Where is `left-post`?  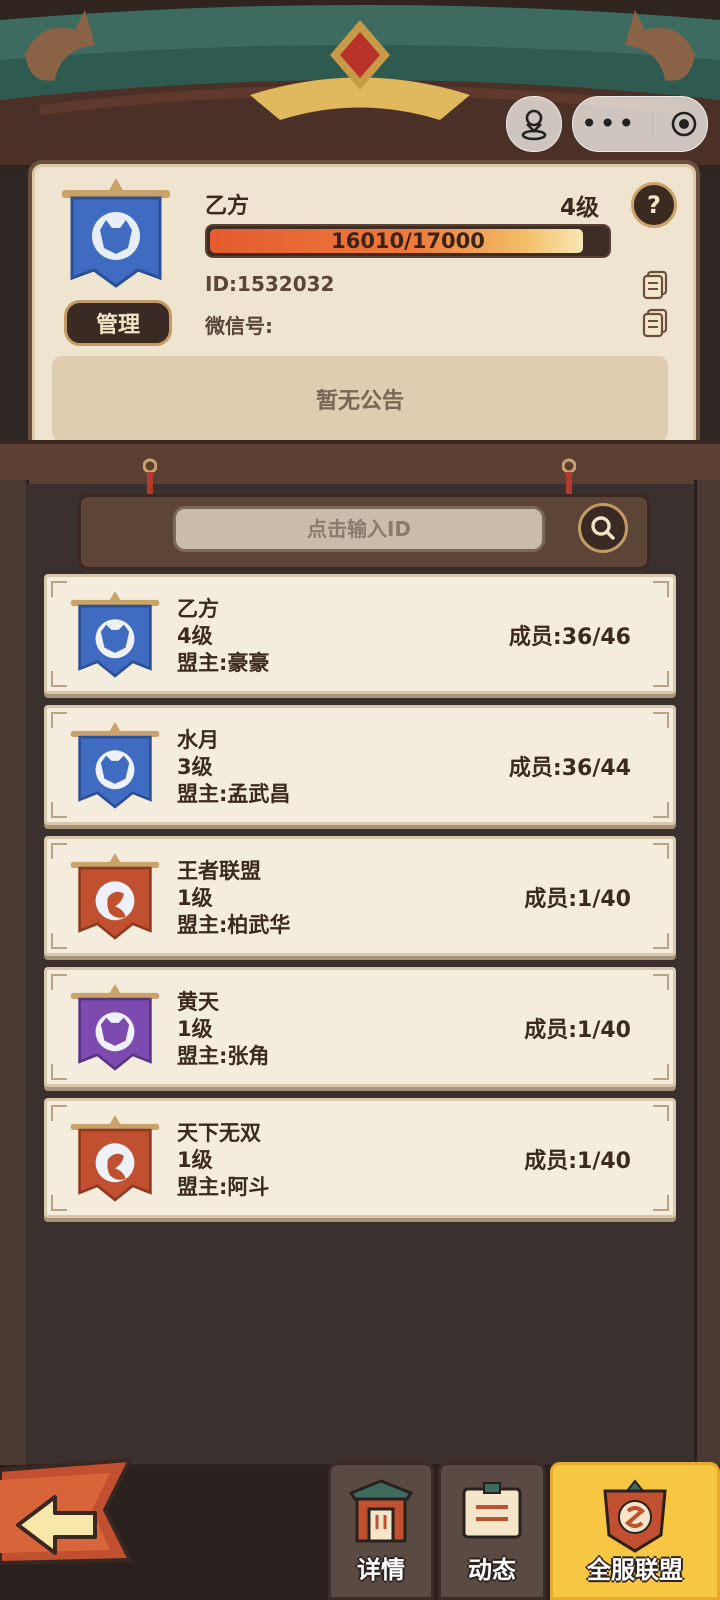 left-post is located at coordinates (14, 975).